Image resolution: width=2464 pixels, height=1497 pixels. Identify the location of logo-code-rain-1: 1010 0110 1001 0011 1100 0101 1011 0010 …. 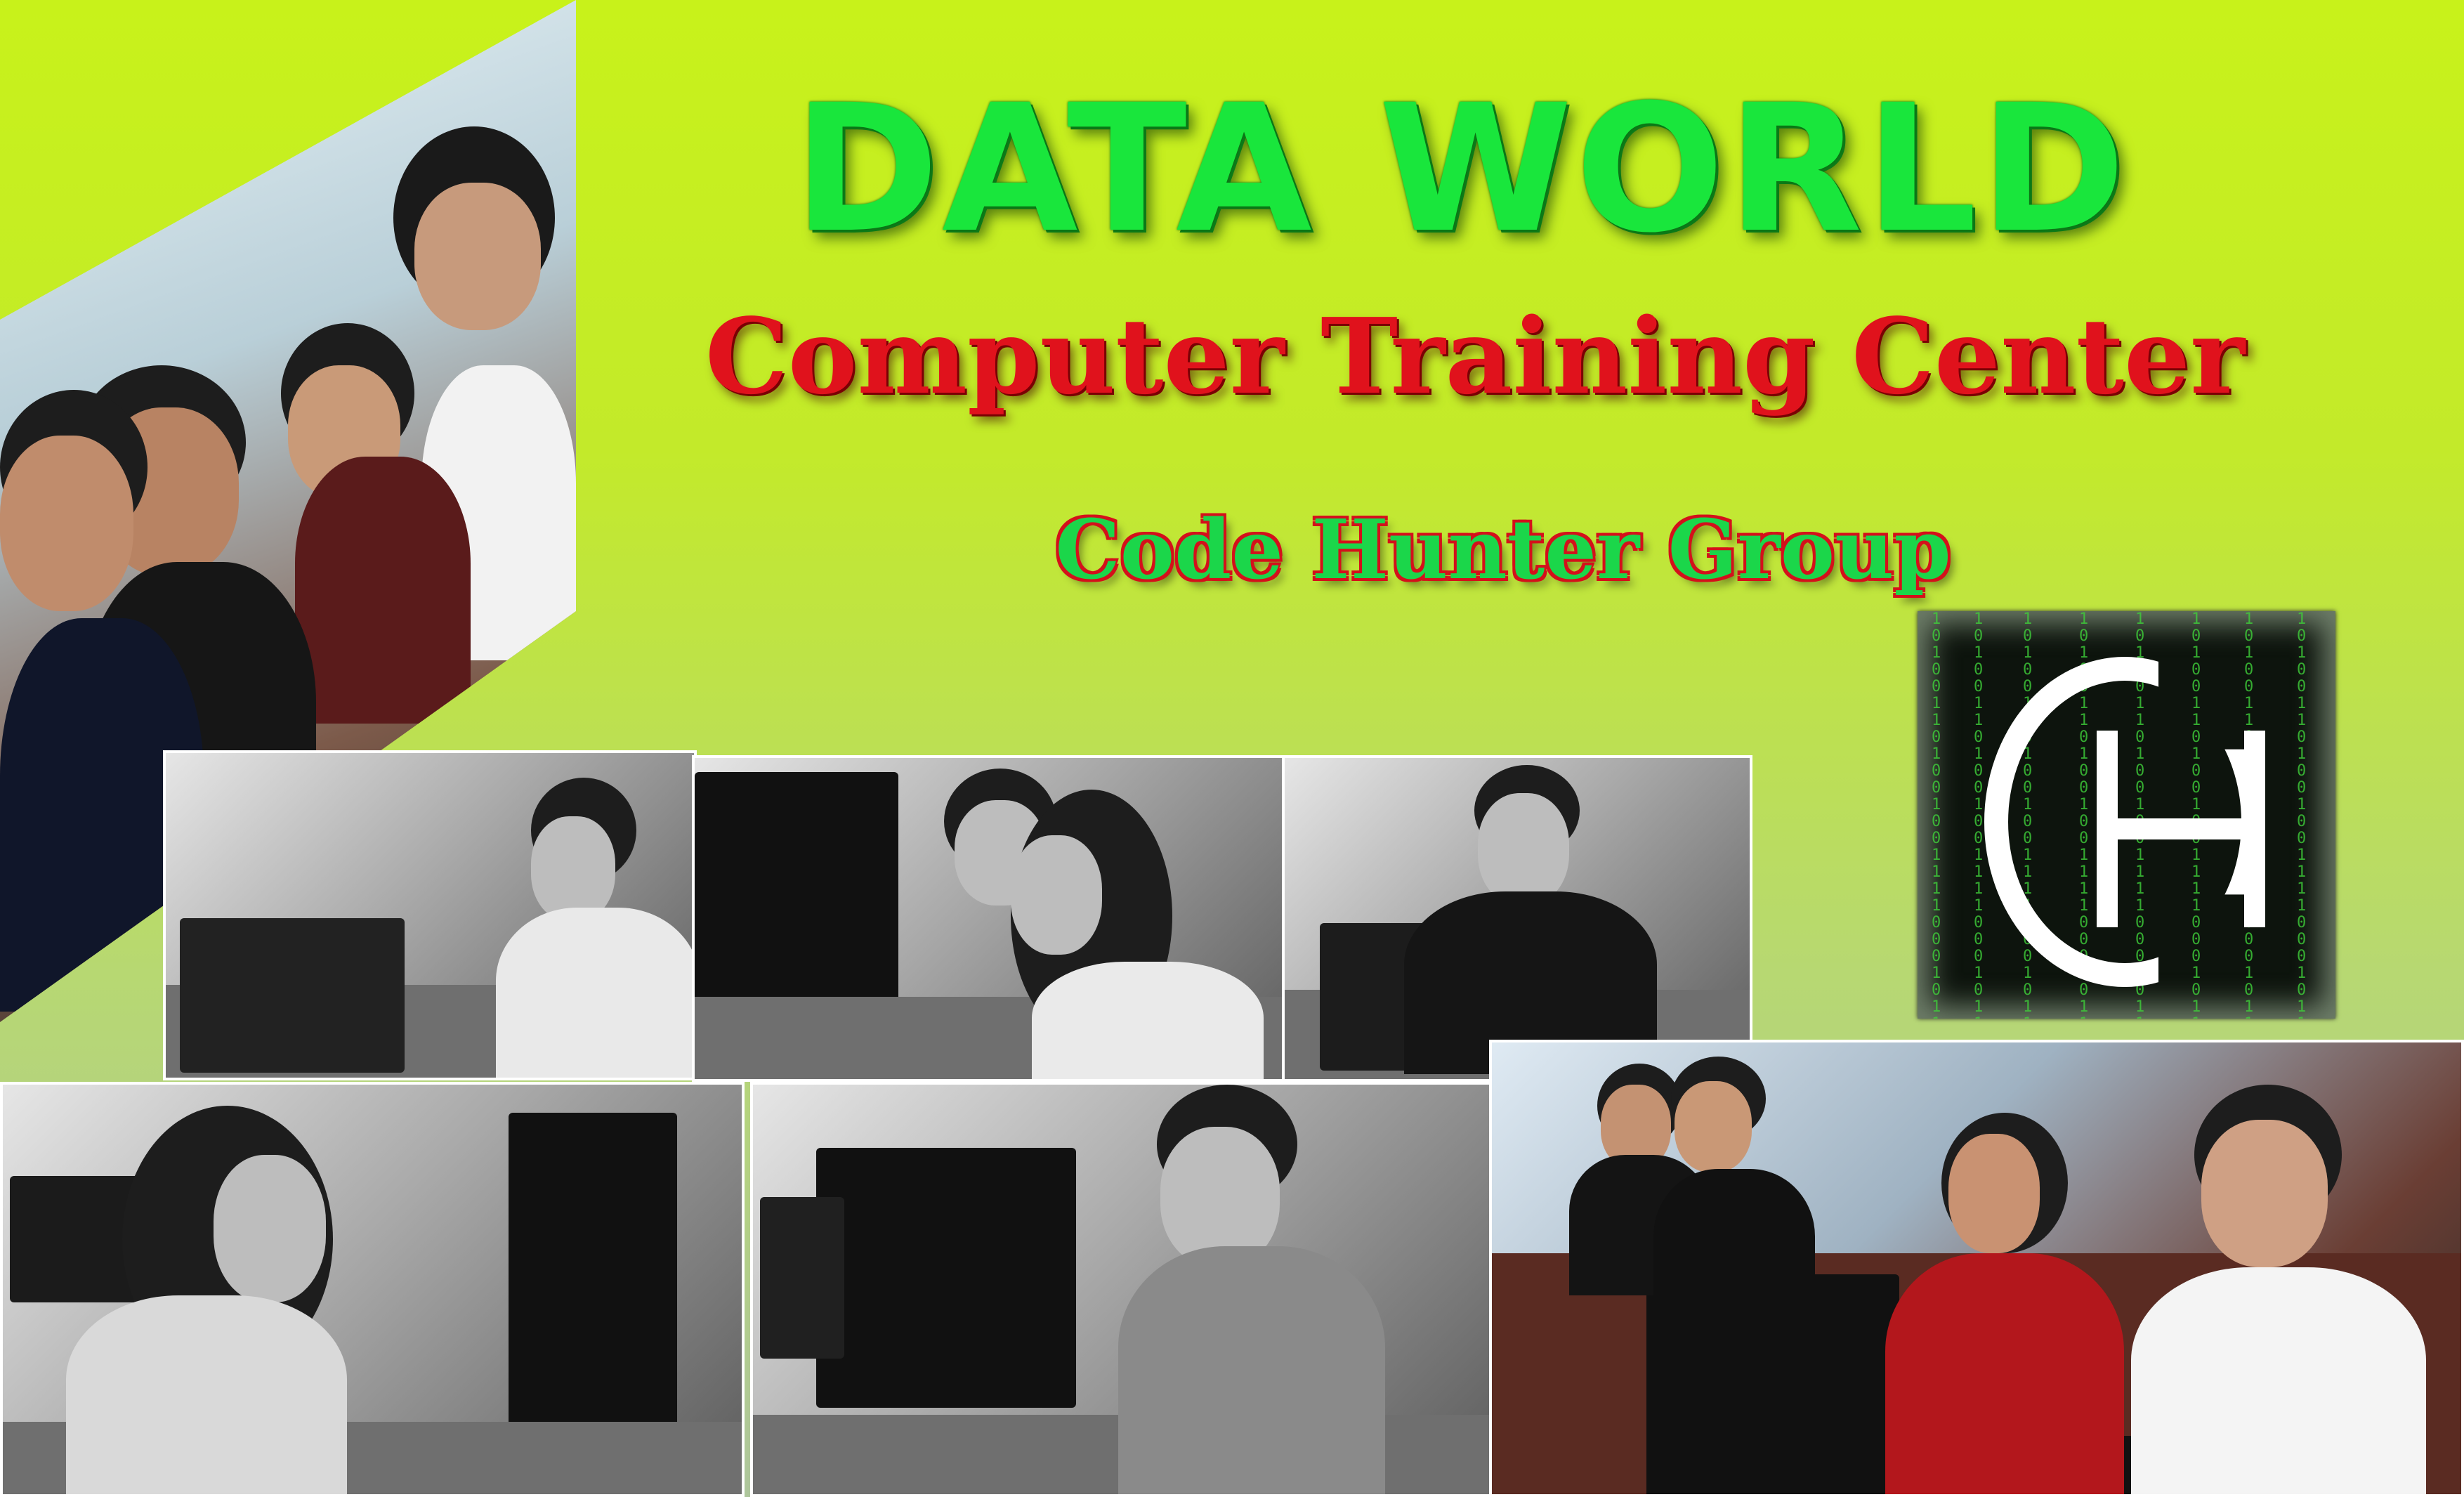
(1936, 815).